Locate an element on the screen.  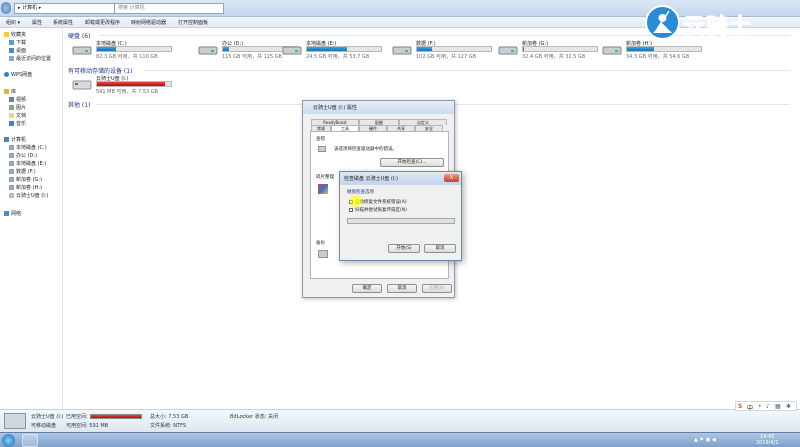
nav-label: 本地磁盘 (E:) is located at coordinates (31, 164).